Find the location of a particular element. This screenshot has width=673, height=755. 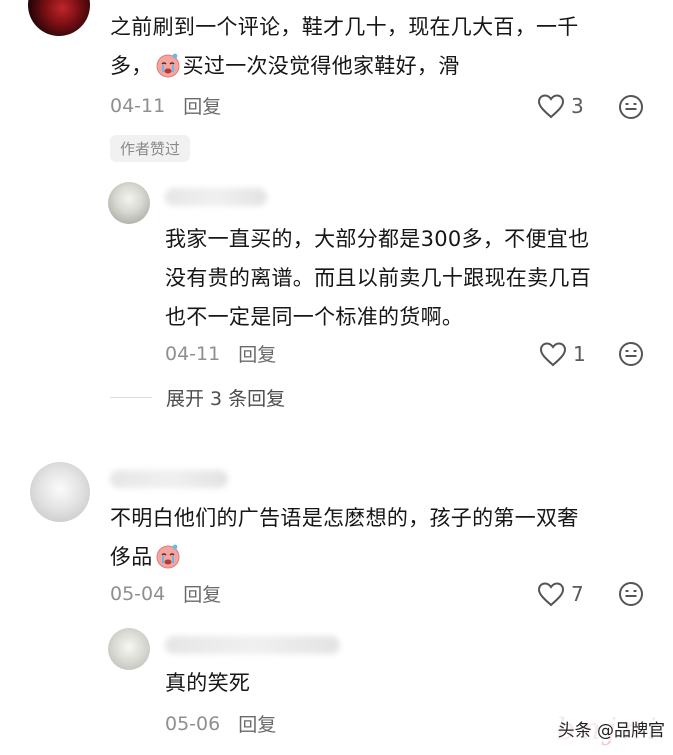

reply-date: 05-06 is located at coordinates (193, 723).